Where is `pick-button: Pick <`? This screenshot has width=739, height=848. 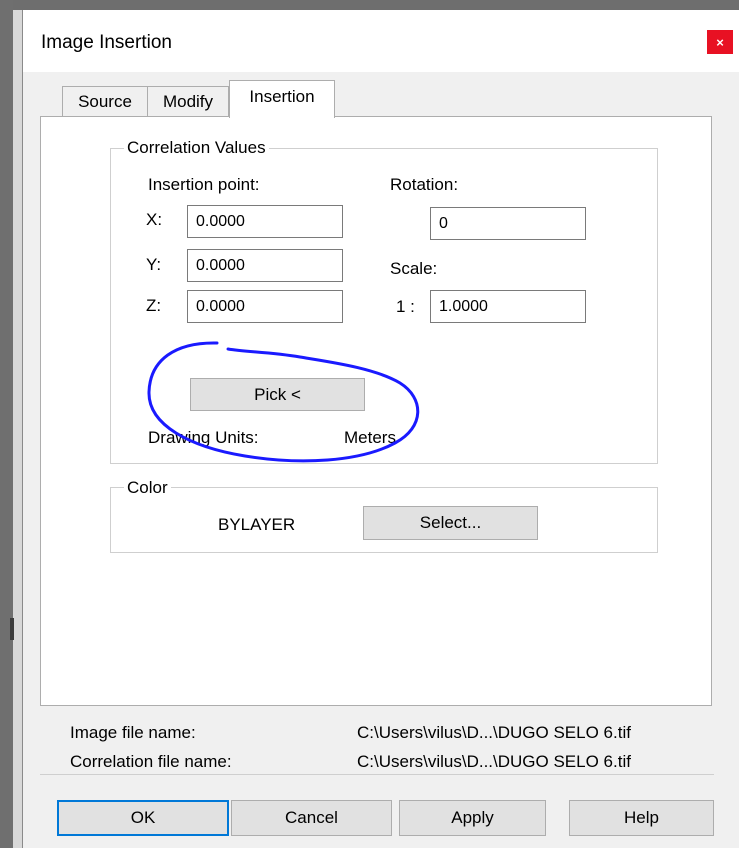
pick-button: Pick < is located at coordinates (277, 394).